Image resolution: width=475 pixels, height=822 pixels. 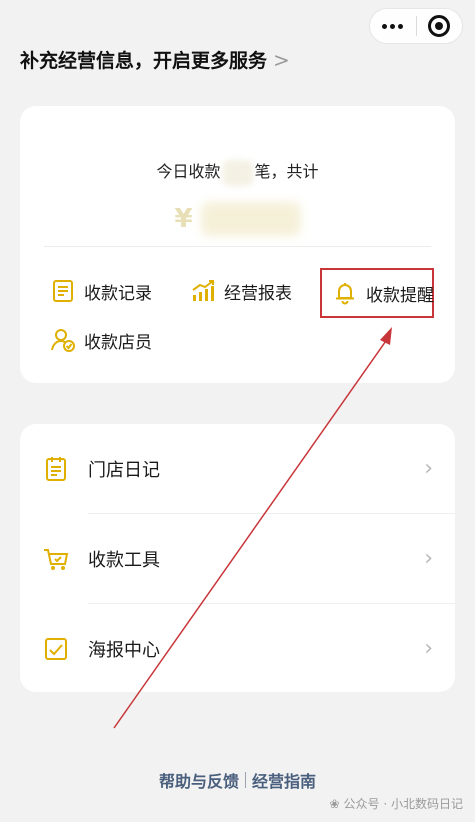 What do you see at coordinates (345, 294) in the screenshot?
I see `bell-icon` at bounding box center [345, 294].